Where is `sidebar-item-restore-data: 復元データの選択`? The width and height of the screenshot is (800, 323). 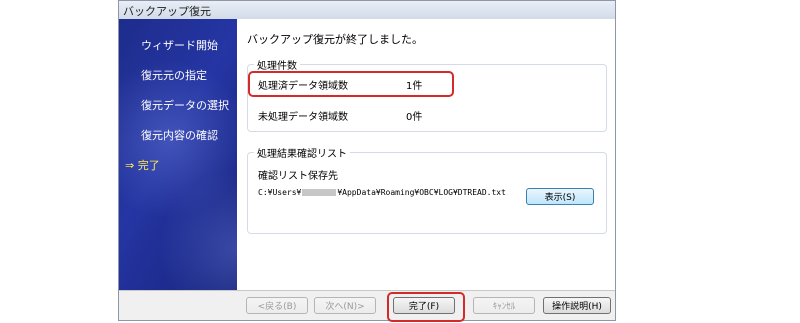
sidebar-item-restore-data: 復元データの選択 is located at coordinates (185, 105).